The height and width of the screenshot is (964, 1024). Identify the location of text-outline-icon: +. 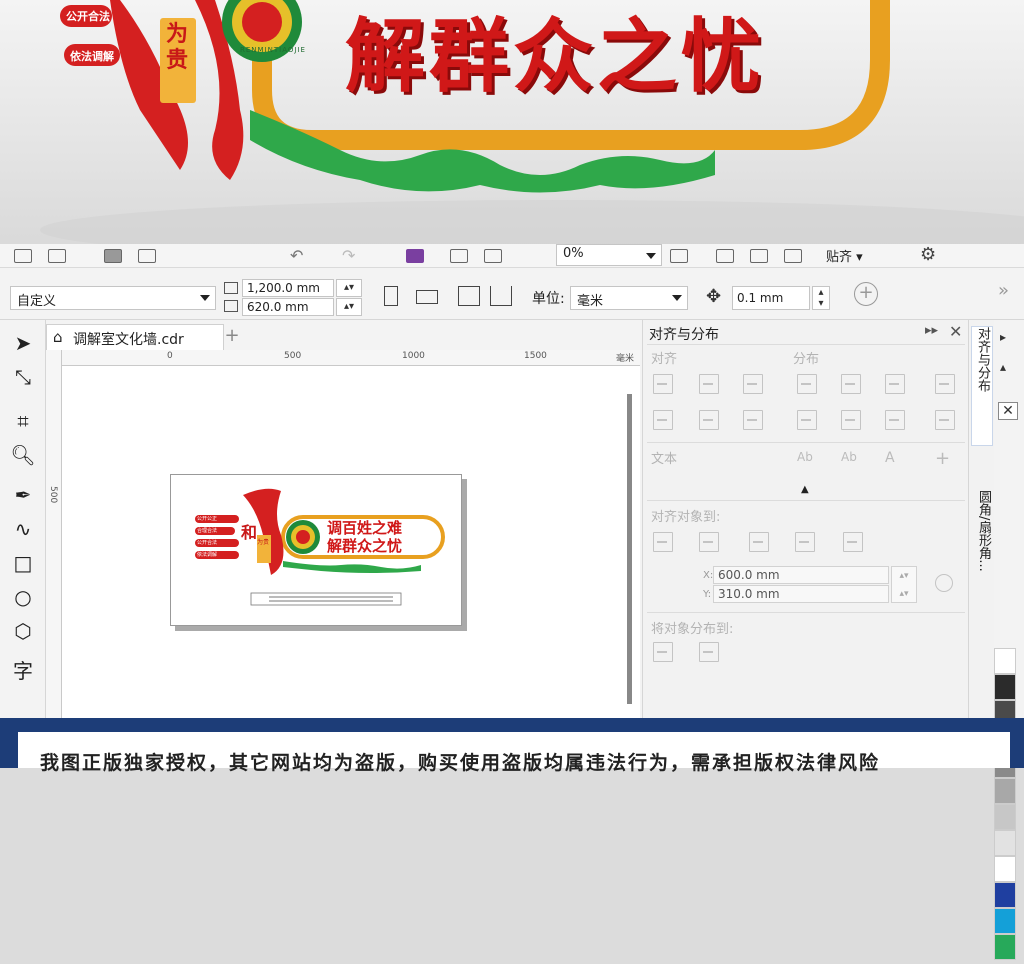
(942, 458).